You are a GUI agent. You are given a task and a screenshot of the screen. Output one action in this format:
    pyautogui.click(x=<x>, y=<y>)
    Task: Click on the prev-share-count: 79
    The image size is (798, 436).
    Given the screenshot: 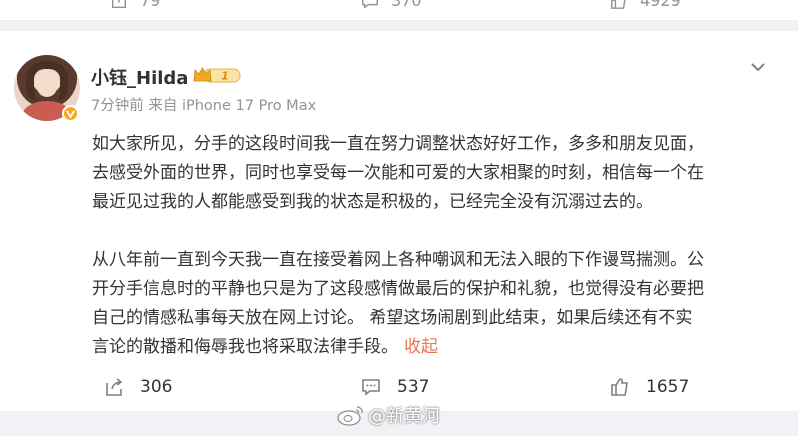 What is the action you would take?
    pyautogui.click(x=150, y=5)
    